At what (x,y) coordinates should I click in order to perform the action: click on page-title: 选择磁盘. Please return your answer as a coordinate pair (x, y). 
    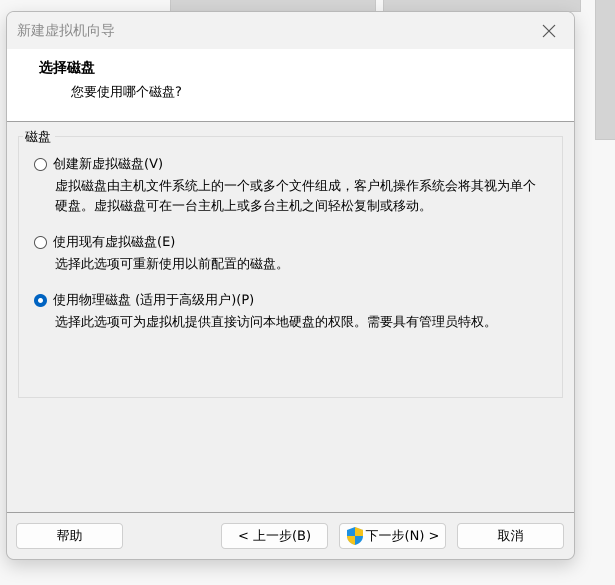
    Looking at the image, I should click on (67, 68).